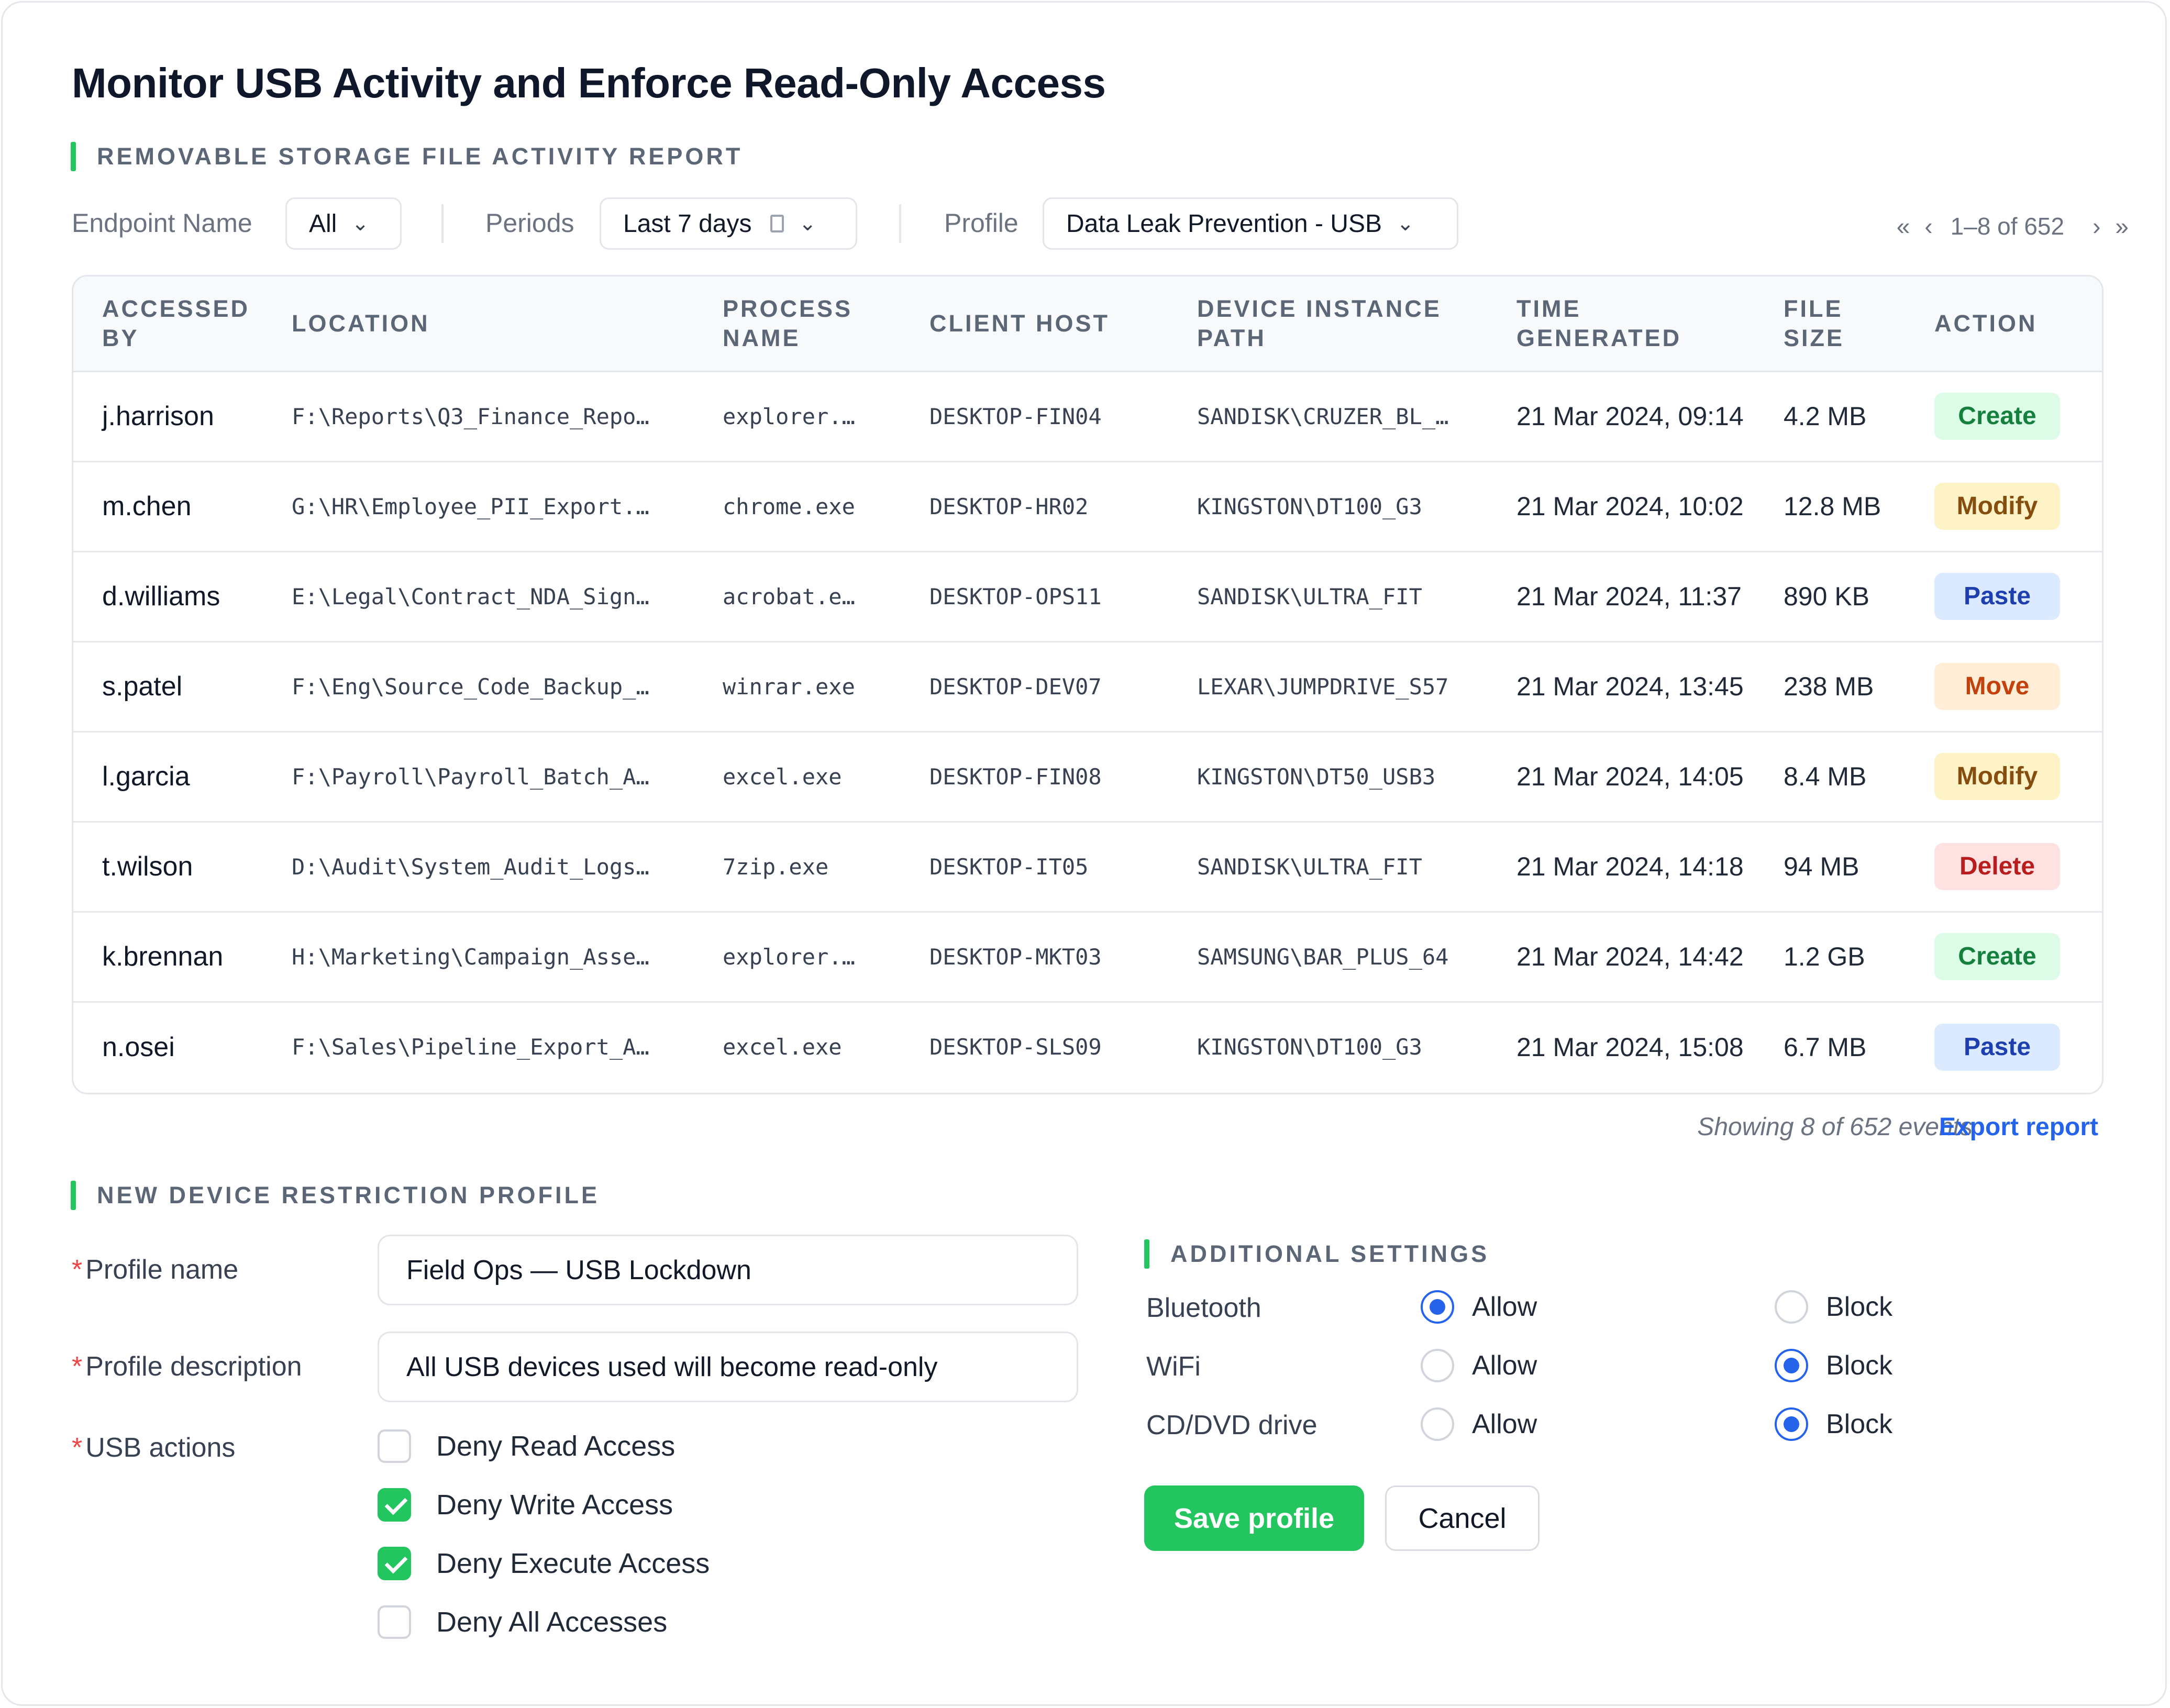  Describe the element at coordinates (1630, 686) in the screenshot. I see `time-generated-cell: 21 Mar 2024, 13:45` at that location.